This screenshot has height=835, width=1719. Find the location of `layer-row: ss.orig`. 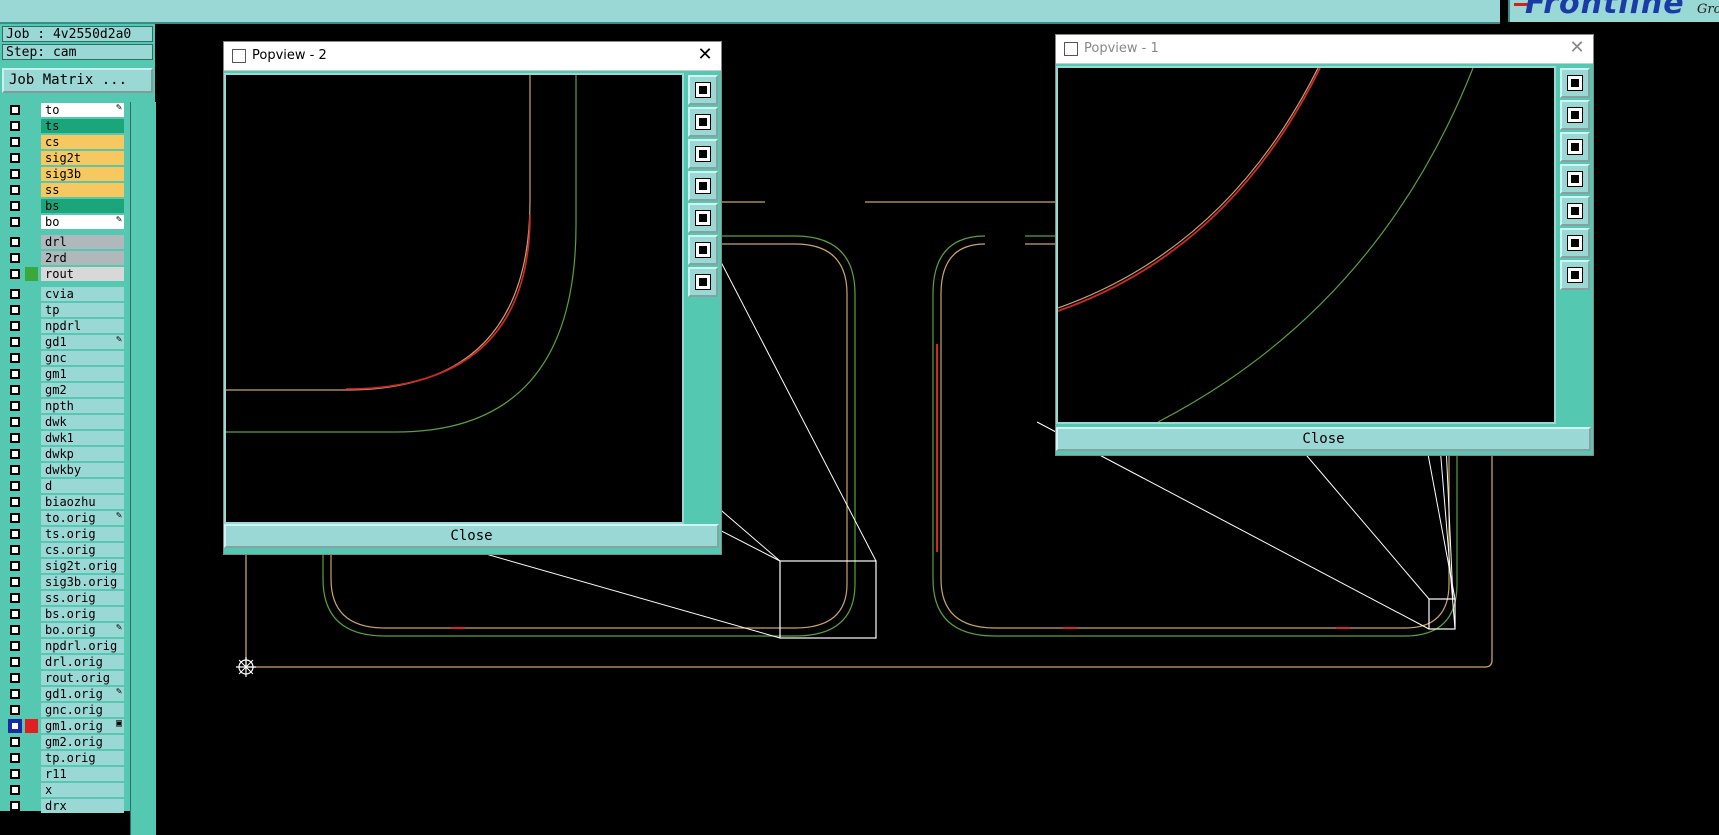

layer-row: ss.orig is located at coordinates (64, 598).